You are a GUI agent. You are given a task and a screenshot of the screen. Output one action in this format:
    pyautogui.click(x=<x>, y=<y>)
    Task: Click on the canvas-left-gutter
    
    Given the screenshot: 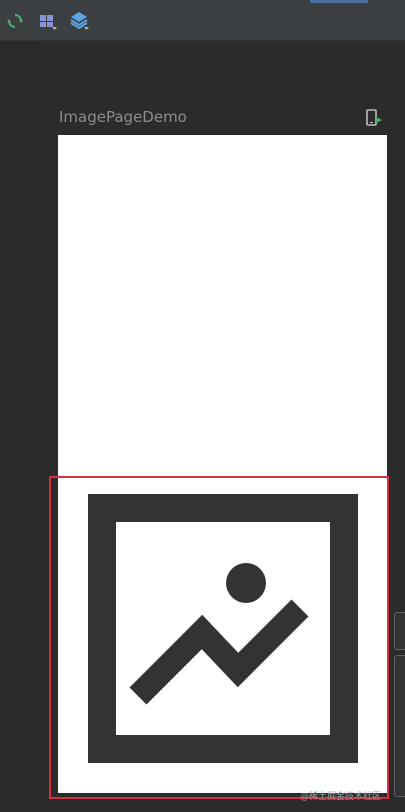 What is the action you would take?
    pyautogui.click(x=20, y=426)
    